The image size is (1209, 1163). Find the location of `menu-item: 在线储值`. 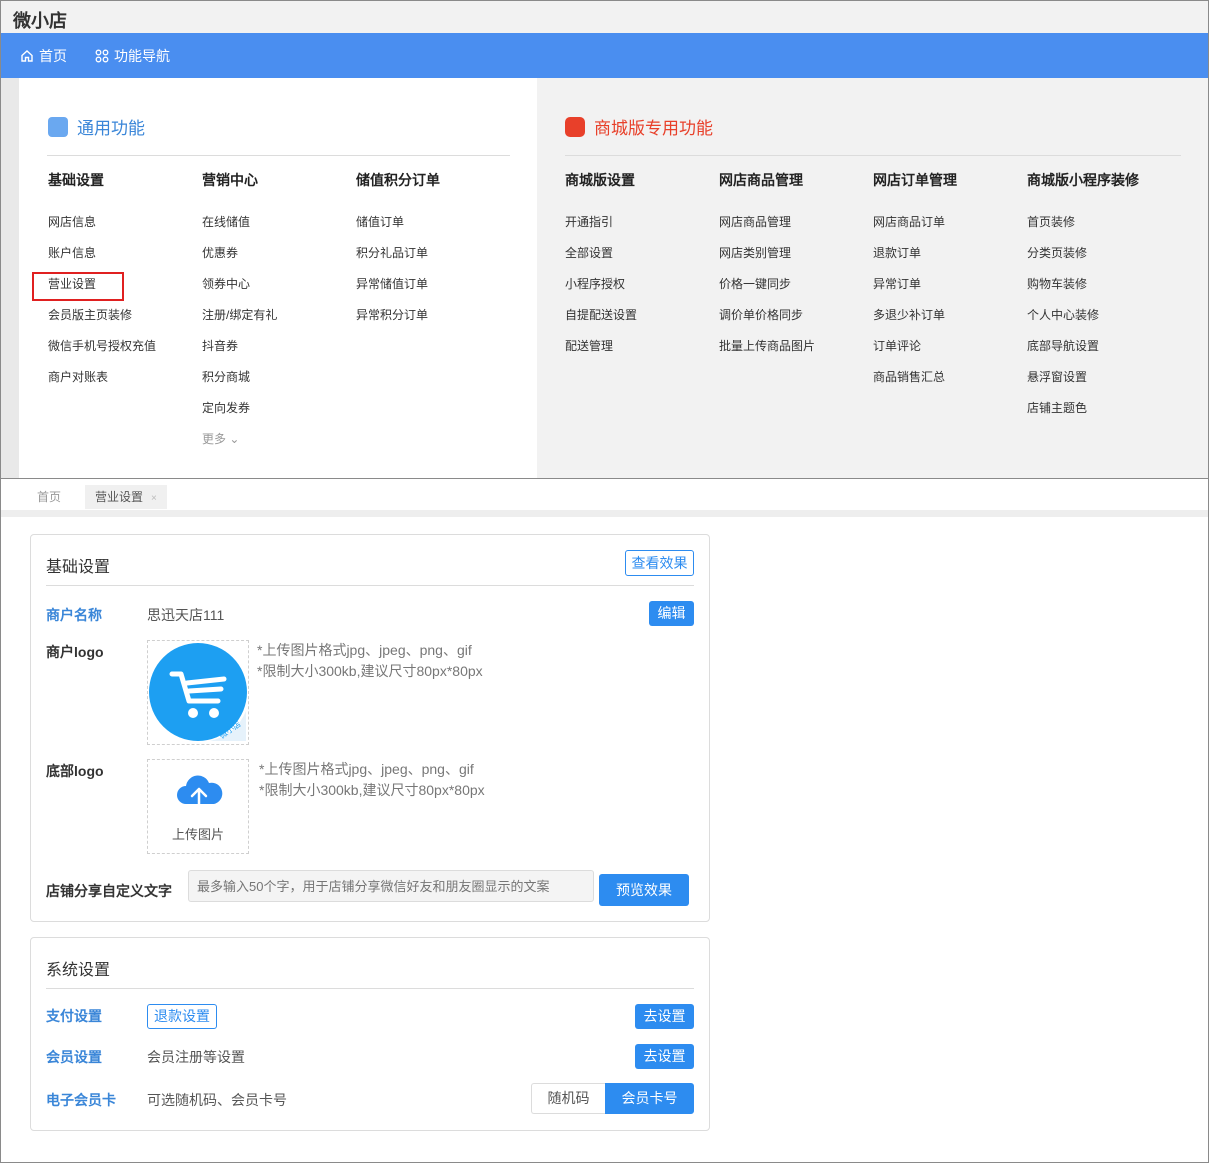

menu-item: 在线储值 is located at coordinates (239, 229).